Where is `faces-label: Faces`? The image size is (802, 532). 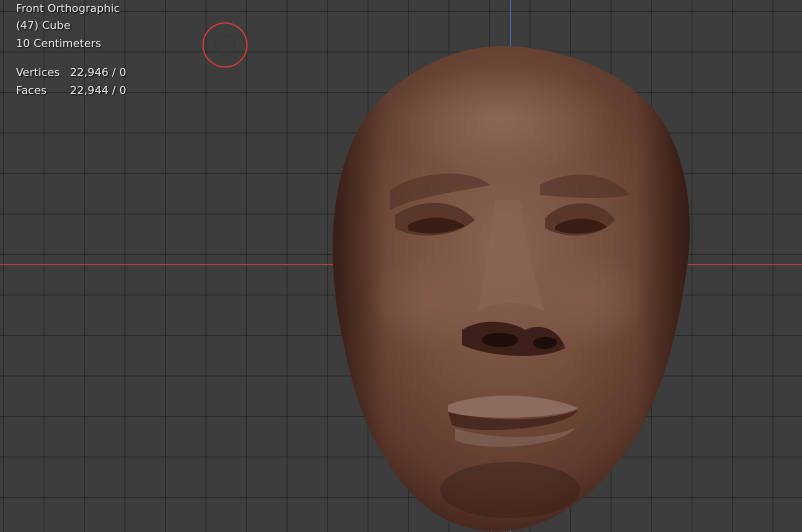 faces-label: Faces is located at coordinates (31, 90).